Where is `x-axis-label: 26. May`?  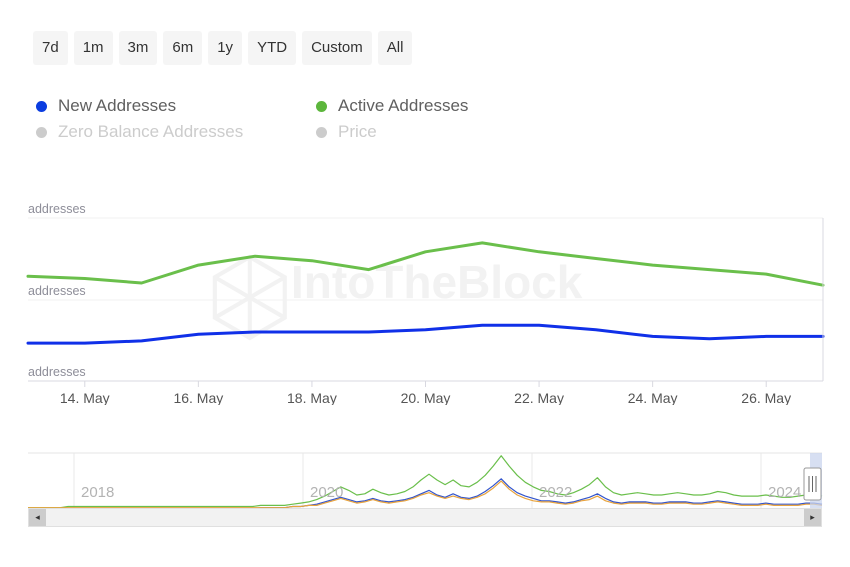
x-axis-label: 26. May is located at coordinates (766, 397).